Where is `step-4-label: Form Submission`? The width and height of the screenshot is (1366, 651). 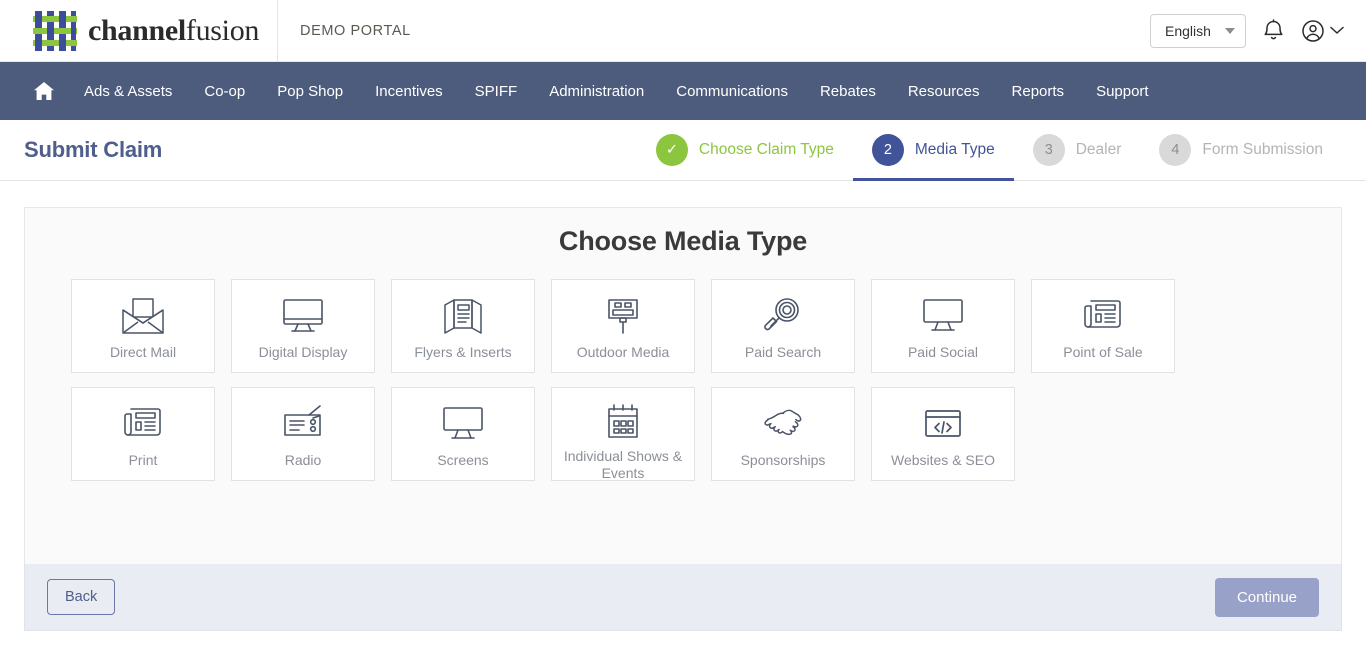 step-4-label: Form Submission is located at coordinates (1262, 149).